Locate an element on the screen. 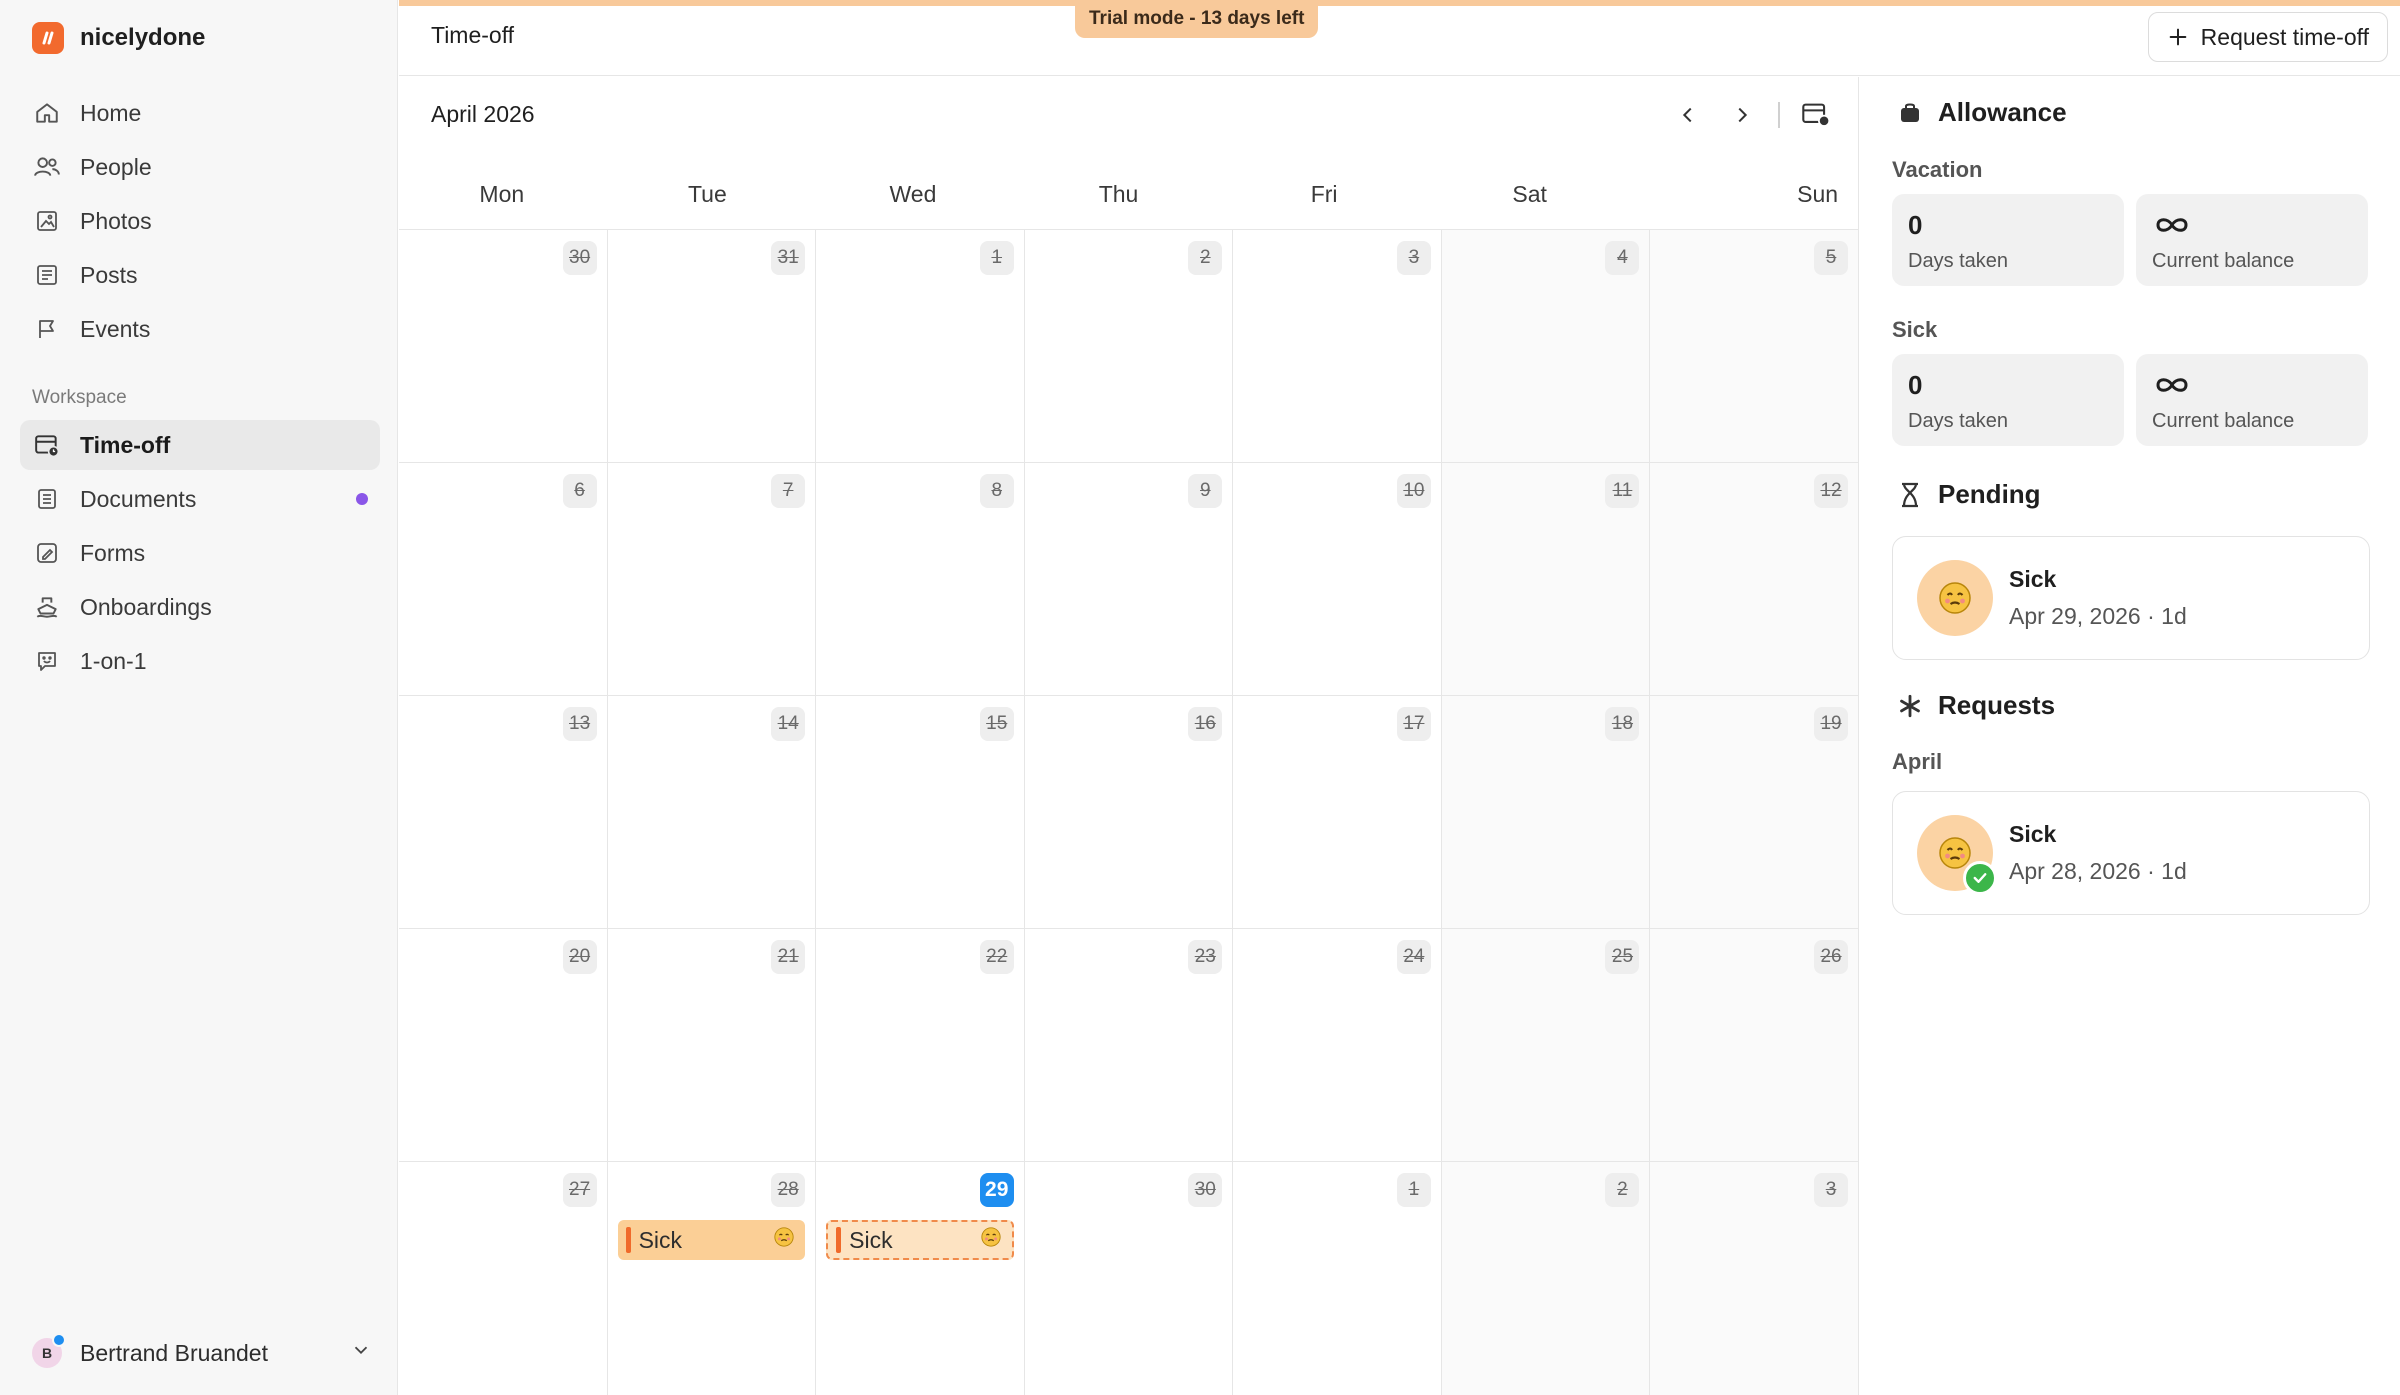  calendar-week: 20 21 22 23 24 25 26 is located at coordinates (1129, 1045).